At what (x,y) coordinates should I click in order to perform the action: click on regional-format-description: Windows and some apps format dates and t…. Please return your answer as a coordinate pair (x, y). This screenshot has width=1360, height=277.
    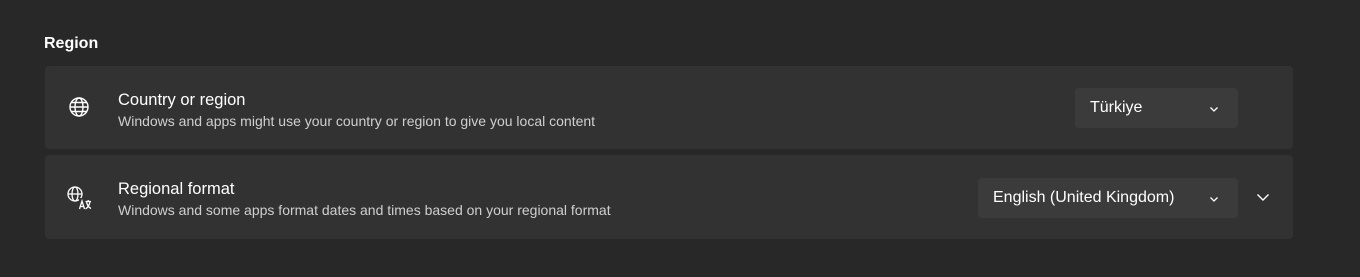
    Looking at the image, I should click on (364, 210).